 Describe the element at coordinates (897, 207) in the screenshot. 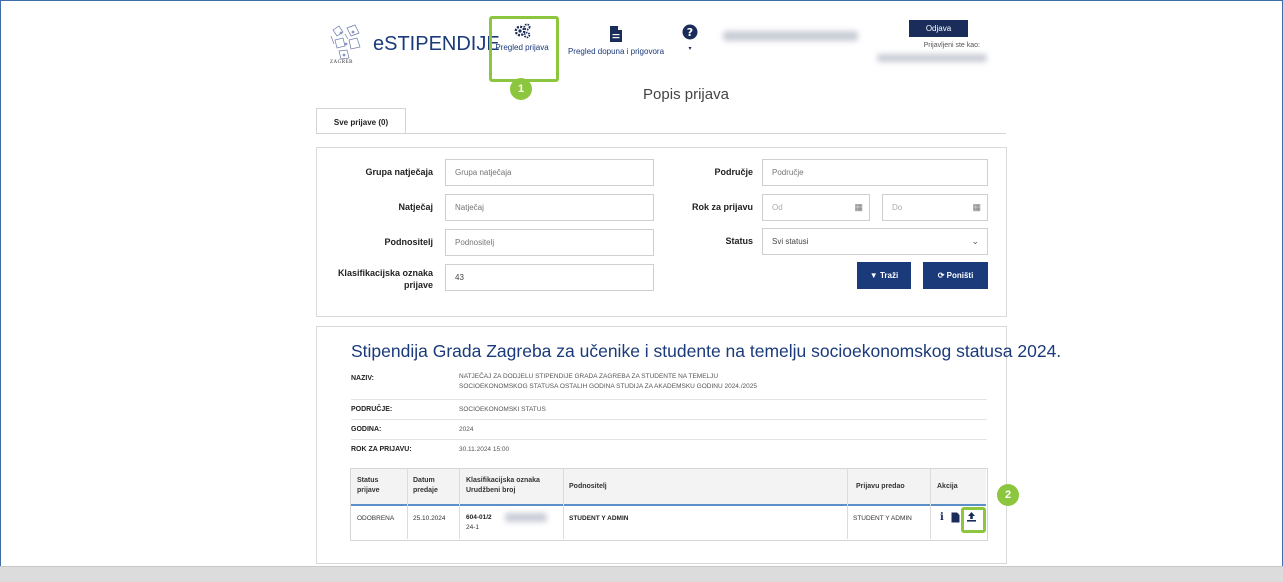

I see `date-to-placeholder: Do` at that location.